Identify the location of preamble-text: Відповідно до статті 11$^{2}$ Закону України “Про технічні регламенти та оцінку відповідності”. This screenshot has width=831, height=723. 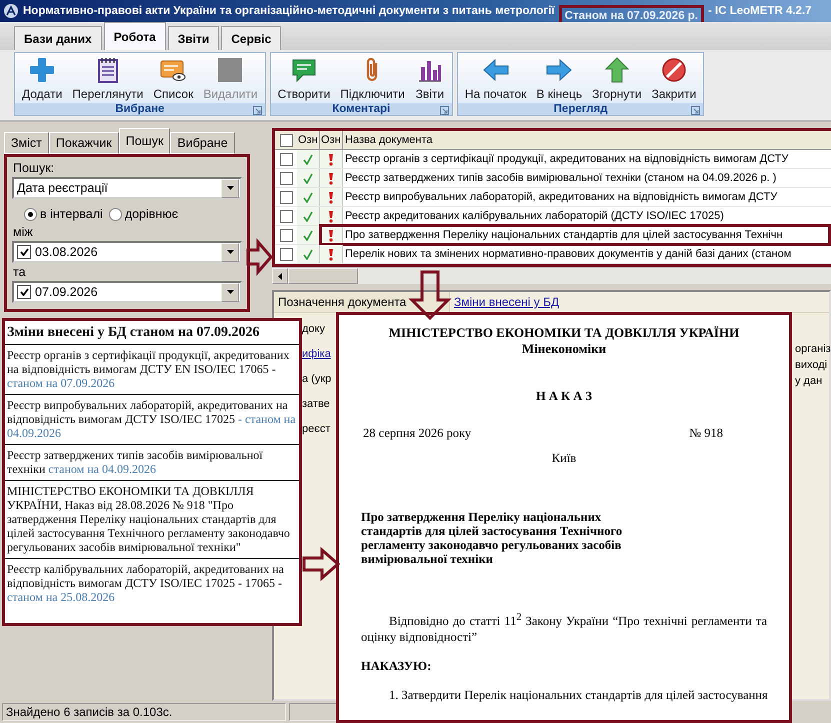
(564, 628).